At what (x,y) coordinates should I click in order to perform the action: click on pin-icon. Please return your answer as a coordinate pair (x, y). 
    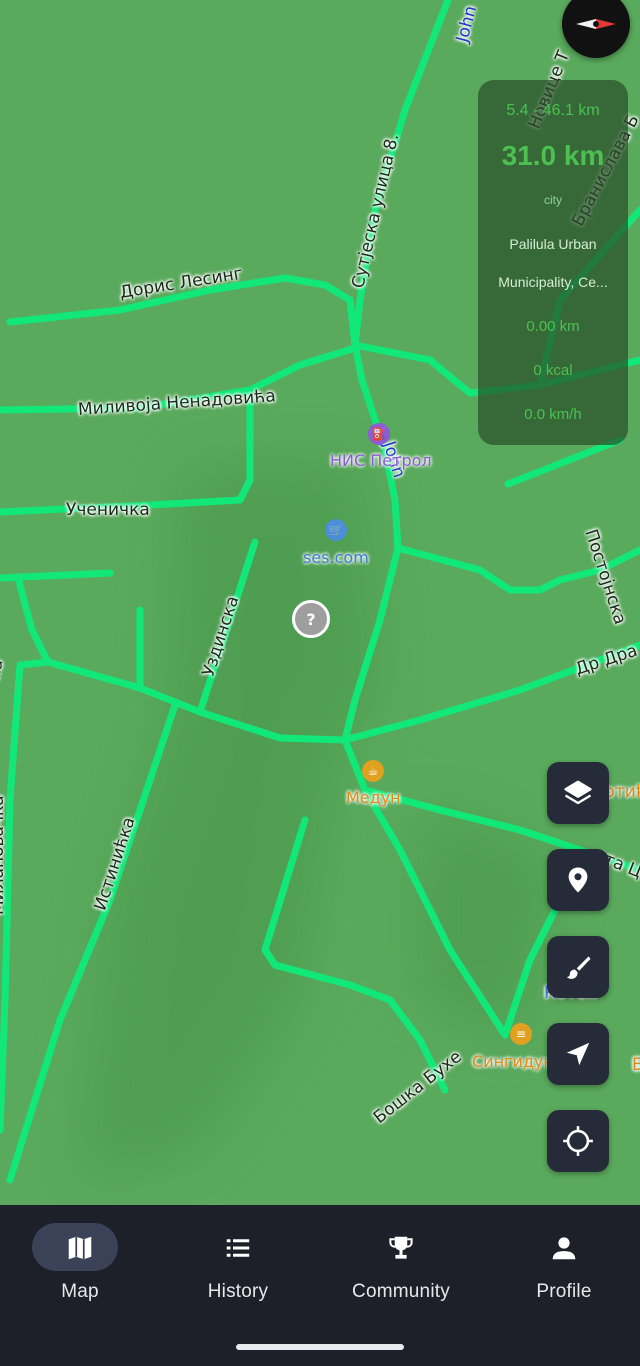
    Looking at the image, I should click on (578, 880).